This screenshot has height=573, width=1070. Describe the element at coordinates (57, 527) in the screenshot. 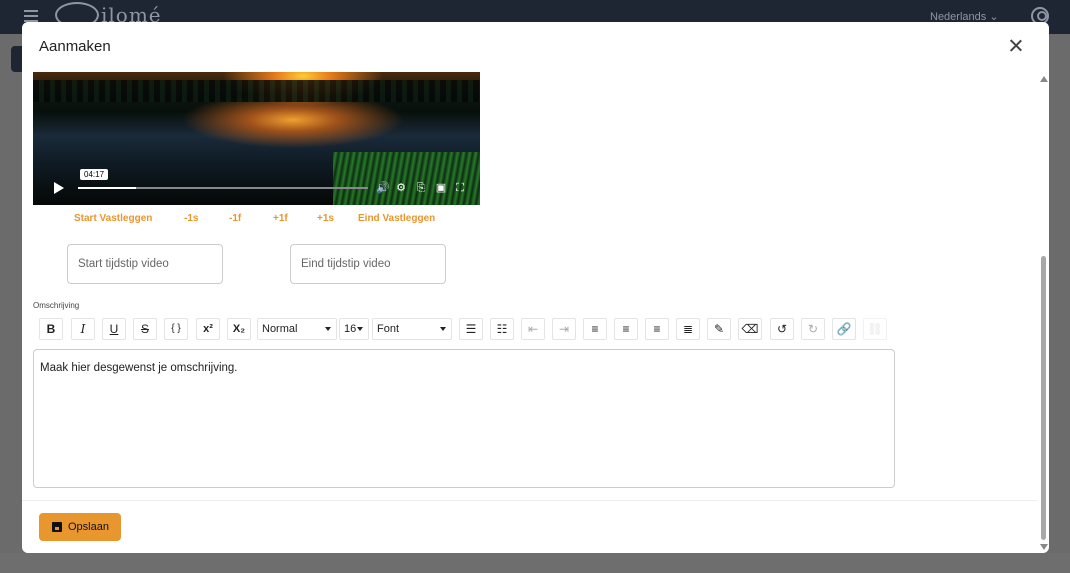

I see `floppy-disk-icon` at that location.